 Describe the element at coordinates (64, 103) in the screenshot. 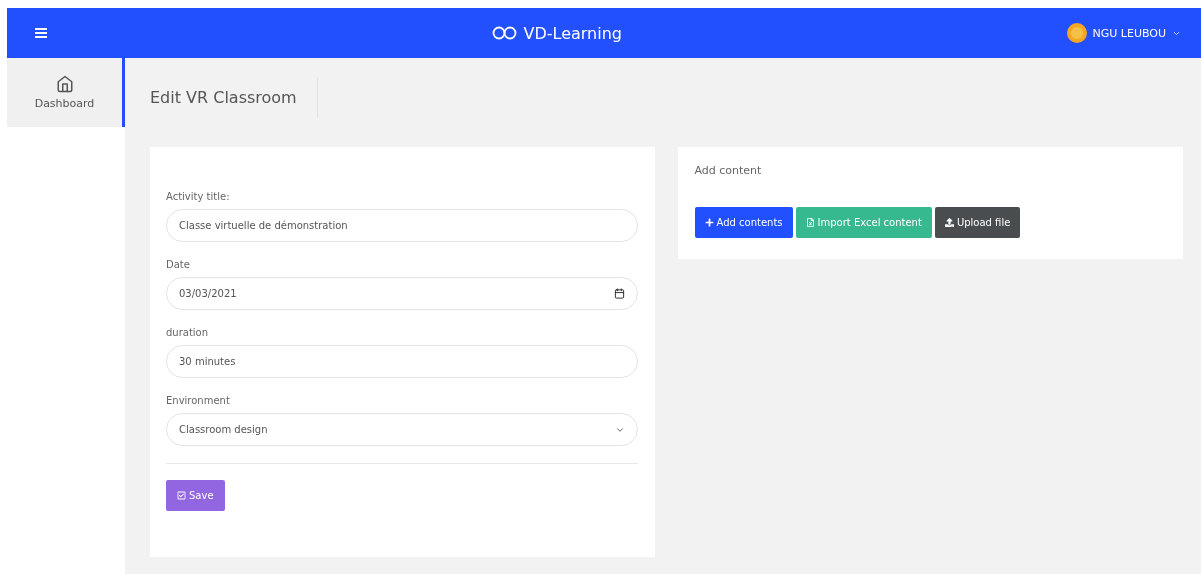

I see `sidebar-label: Dashboard` at that location.